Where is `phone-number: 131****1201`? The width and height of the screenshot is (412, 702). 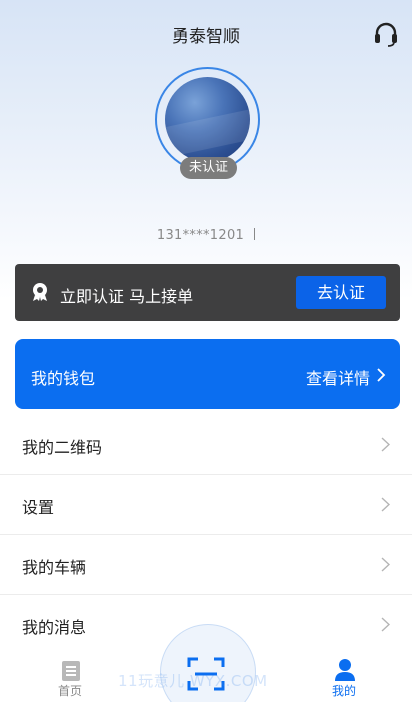 phone-number: 131****1201 is located at coordinates (200, 235).